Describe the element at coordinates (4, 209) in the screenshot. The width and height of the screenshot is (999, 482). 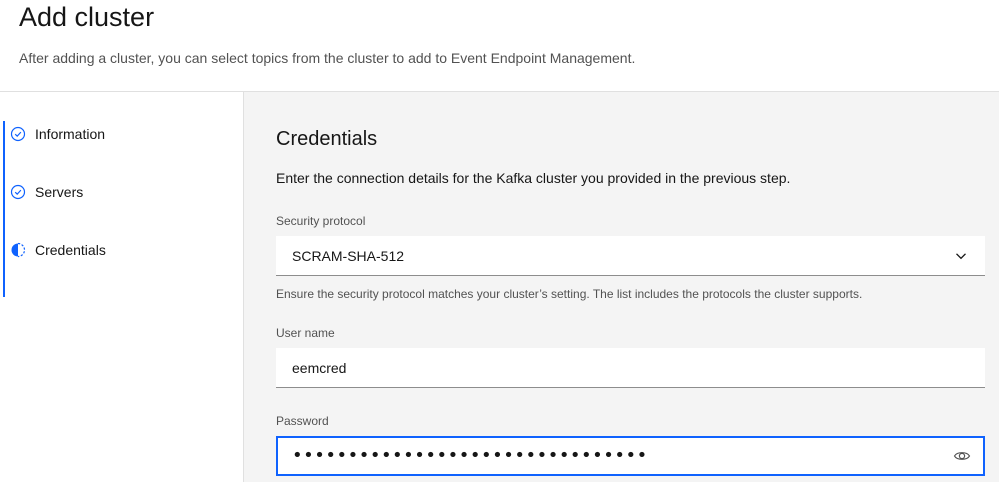
I see `progress-line` at that location.